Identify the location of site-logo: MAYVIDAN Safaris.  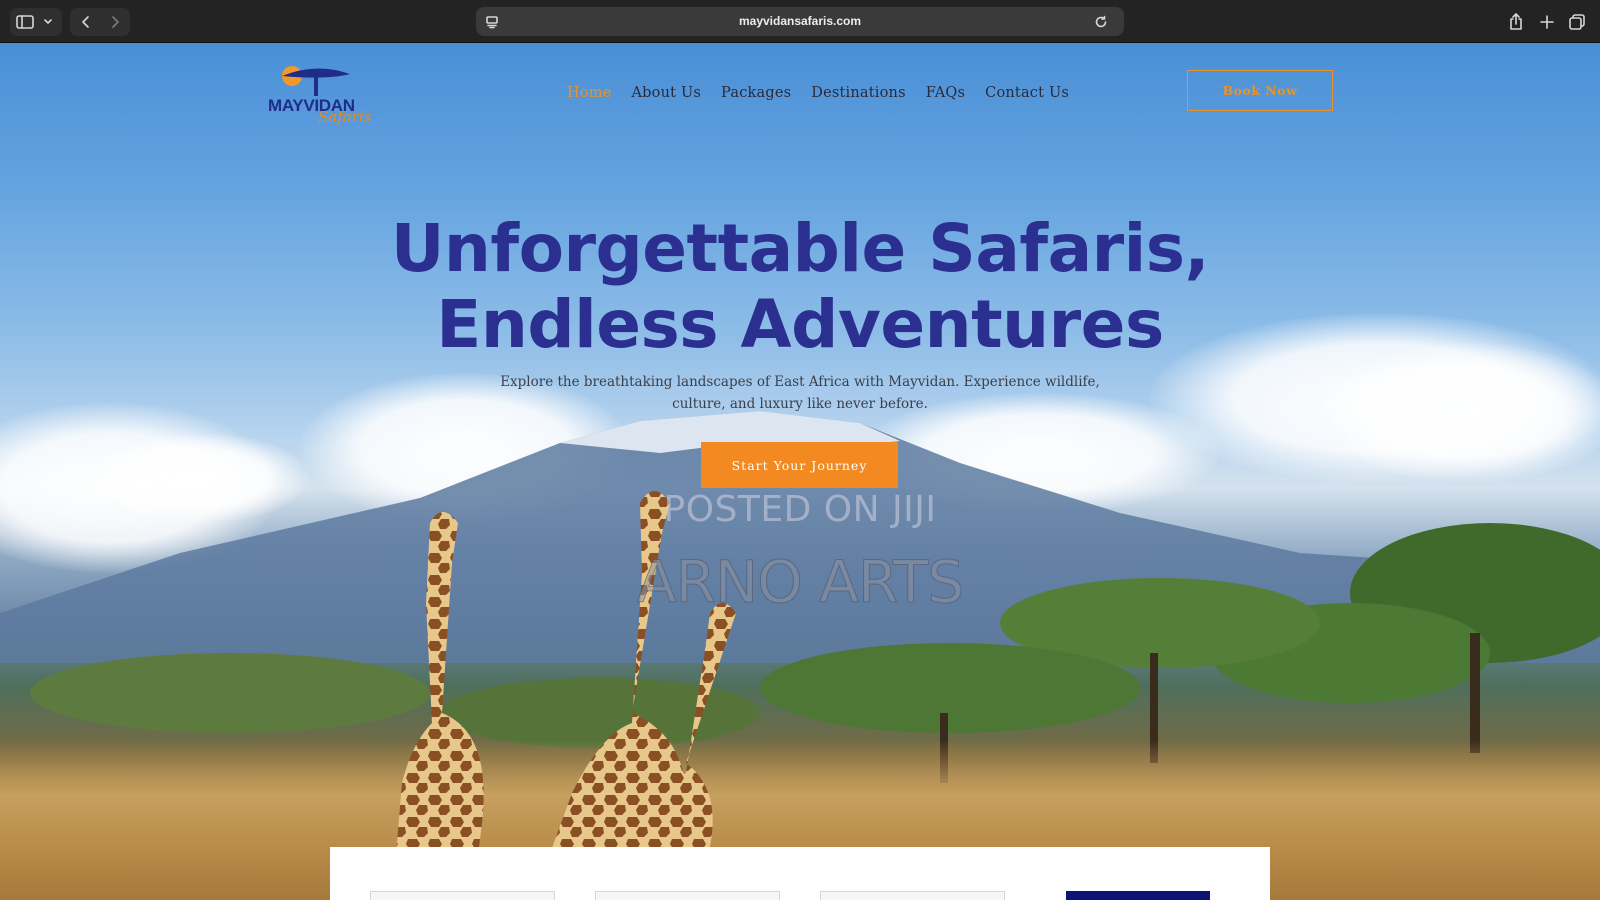
(334, 93).